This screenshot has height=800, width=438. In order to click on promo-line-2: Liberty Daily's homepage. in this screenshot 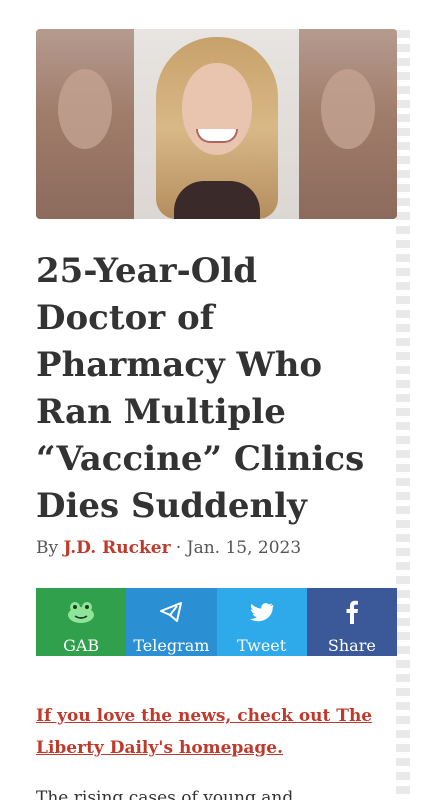, I will do `click(159, 748)`.